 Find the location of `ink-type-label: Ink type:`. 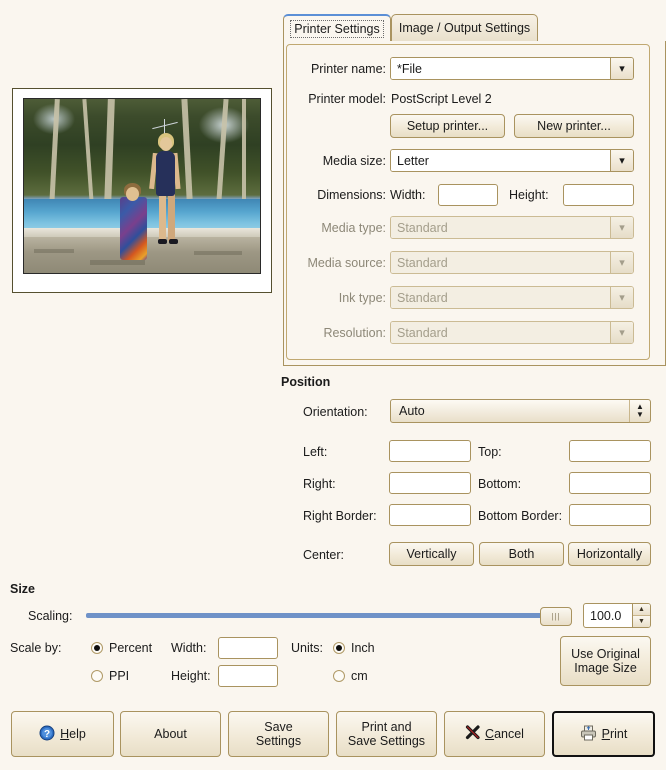

ink-type-label: Ink type: is located at coordinates (362, 298).